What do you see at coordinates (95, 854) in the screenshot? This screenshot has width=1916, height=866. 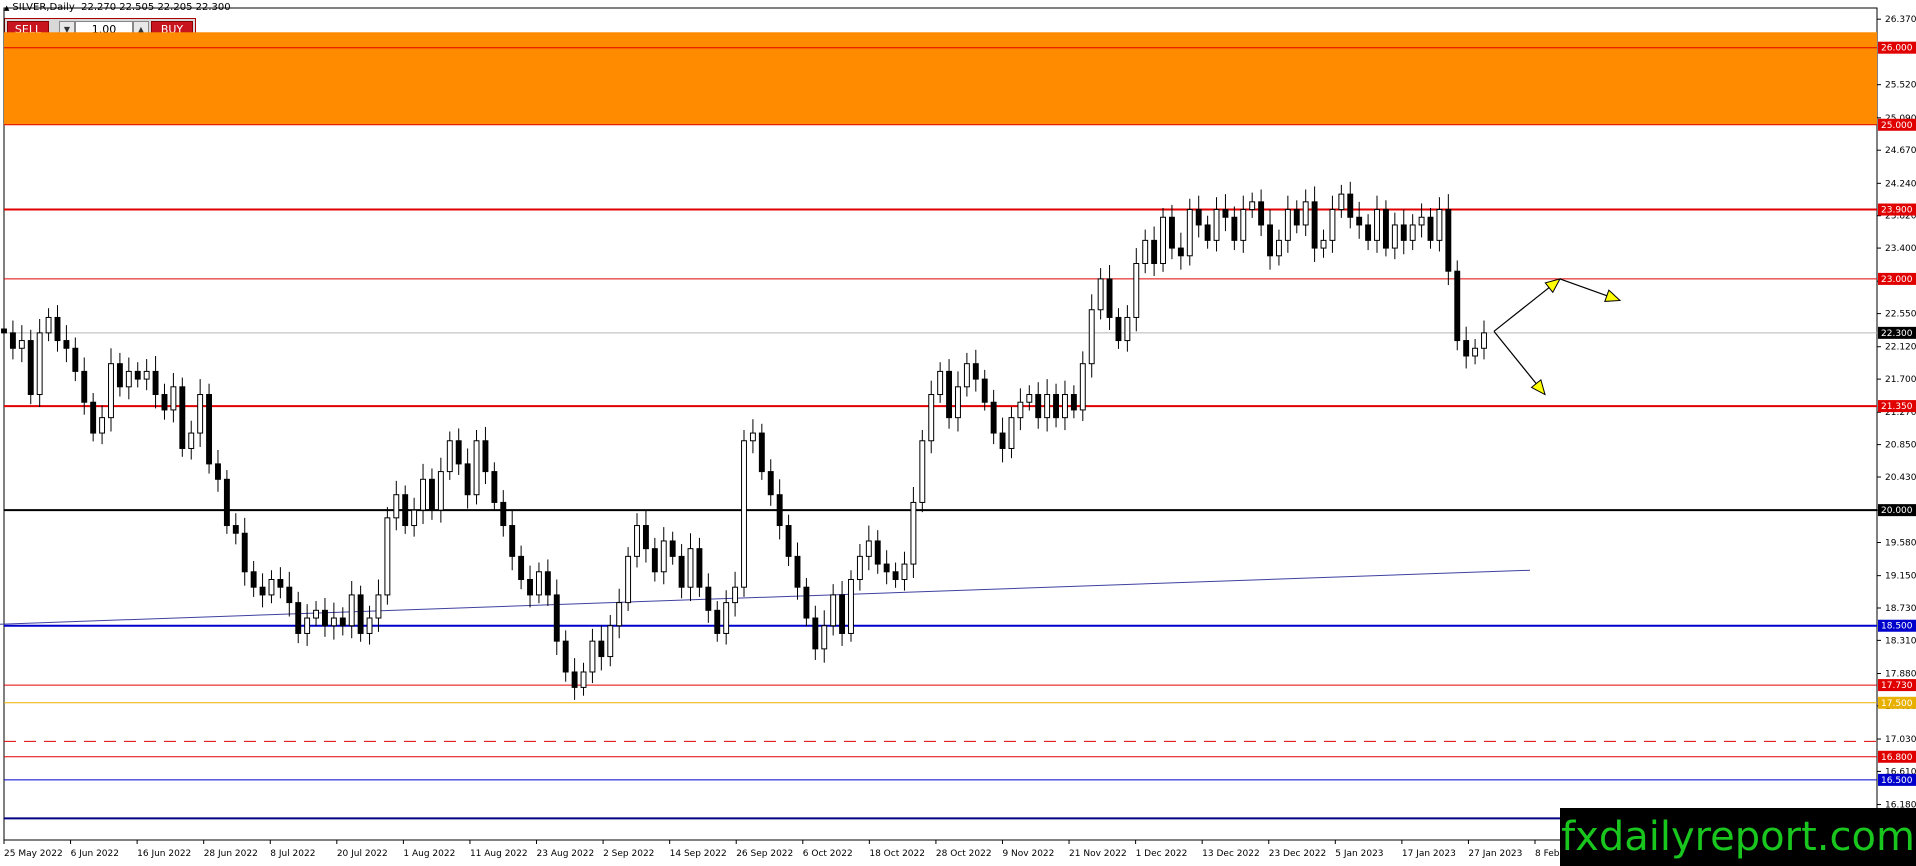 I see `x-tick-label: 6 Jun 2022` at bounding box center [95, 854].